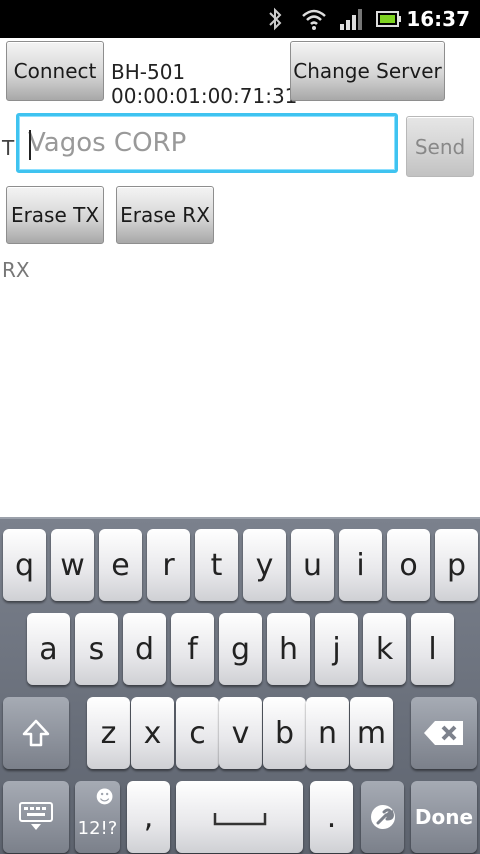  Describe the element at coordinates (240, 19) in the screenshot. I see `status-bar: 16:37` at that location.